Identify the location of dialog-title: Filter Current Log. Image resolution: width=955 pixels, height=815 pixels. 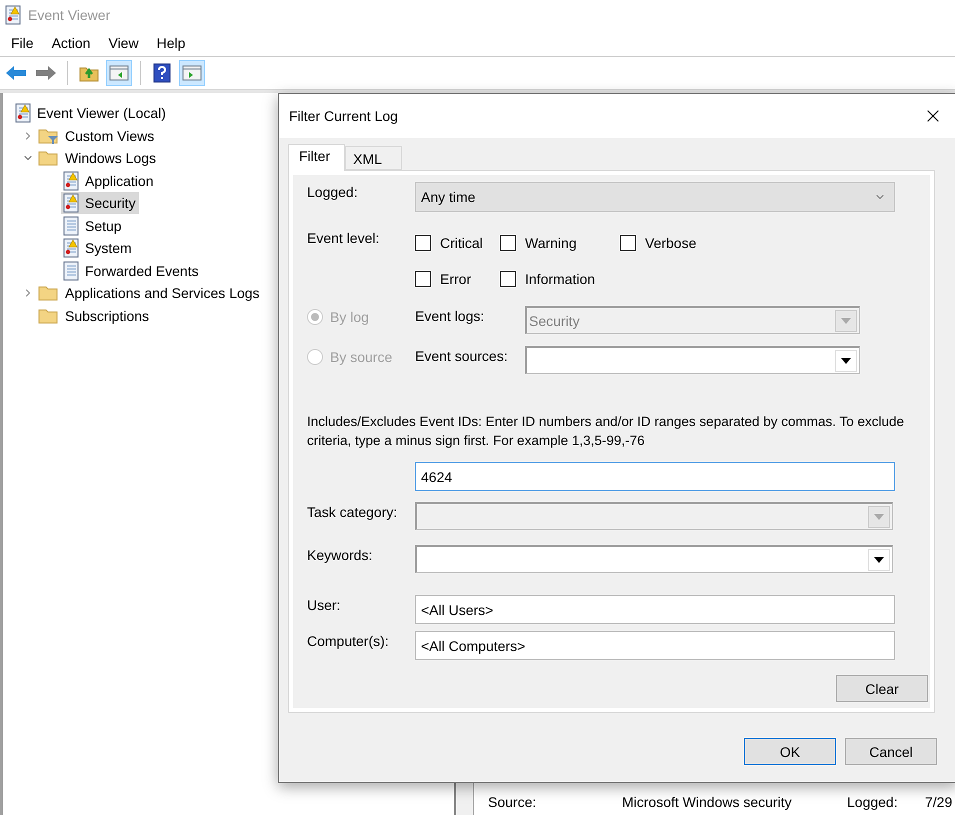
(343, 116).